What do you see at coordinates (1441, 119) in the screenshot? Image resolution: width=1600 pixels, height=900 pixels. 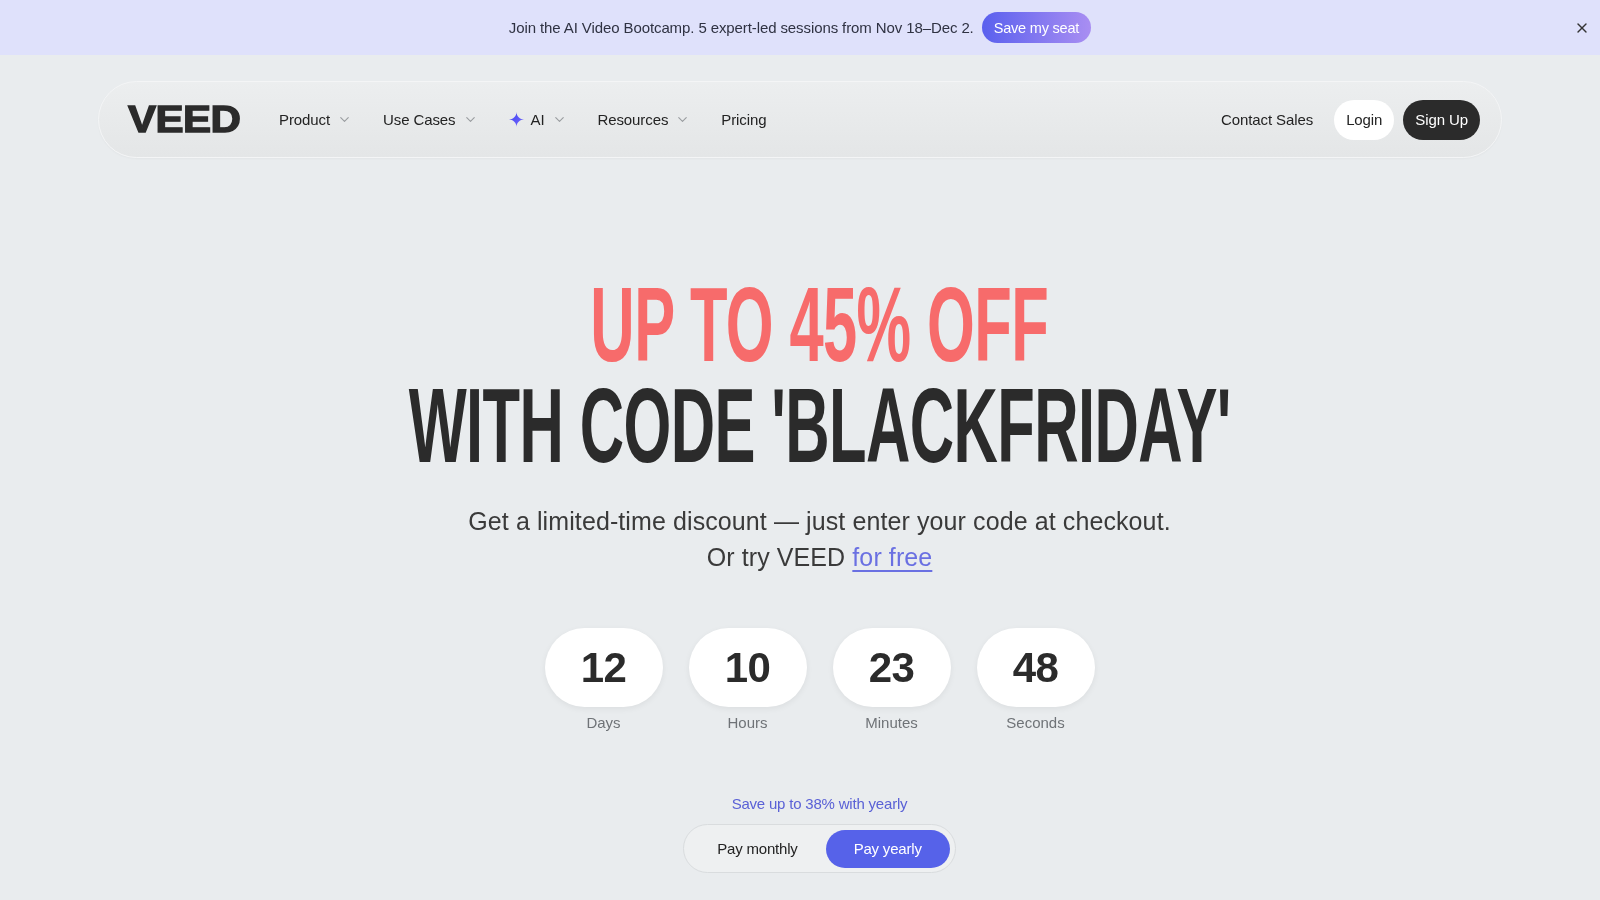 I see `signup-button: Sign Up` at bounding box center [1441, 119].